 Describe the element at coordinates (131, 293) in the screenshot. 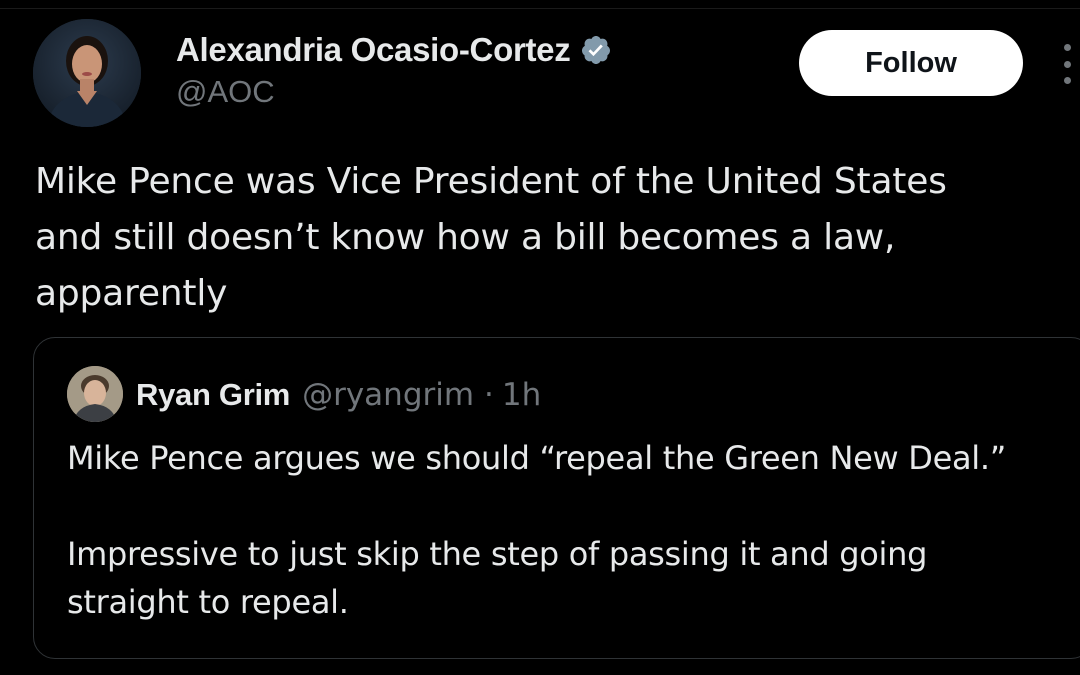

I see `tweet-text-line: apparently` at that location.